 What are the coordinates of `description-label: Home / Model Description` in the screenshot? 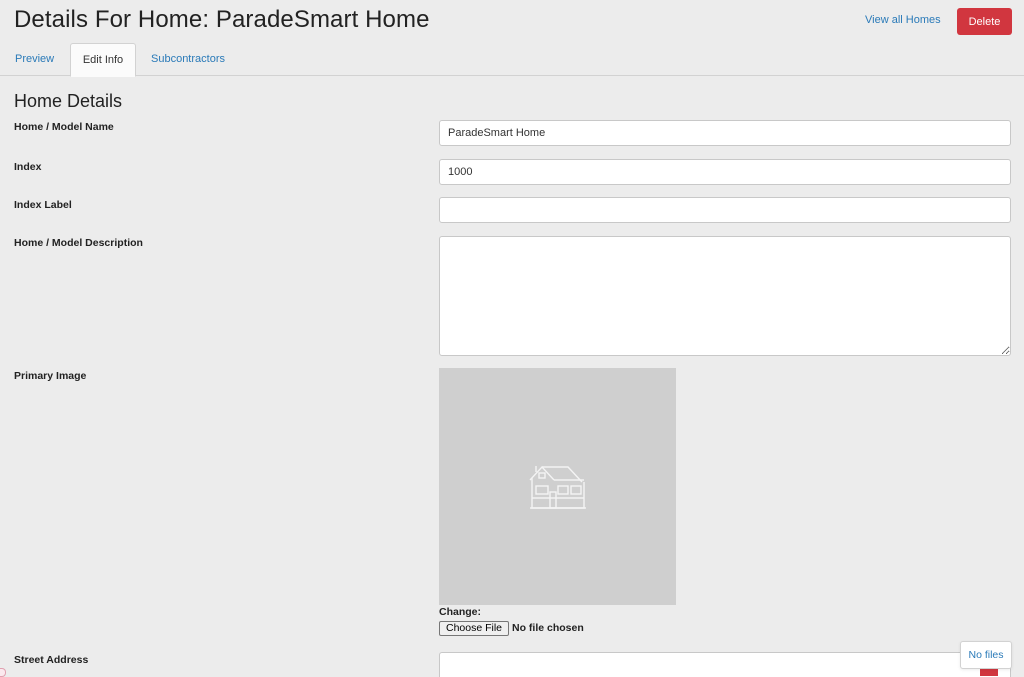 It's located at (78, 243).